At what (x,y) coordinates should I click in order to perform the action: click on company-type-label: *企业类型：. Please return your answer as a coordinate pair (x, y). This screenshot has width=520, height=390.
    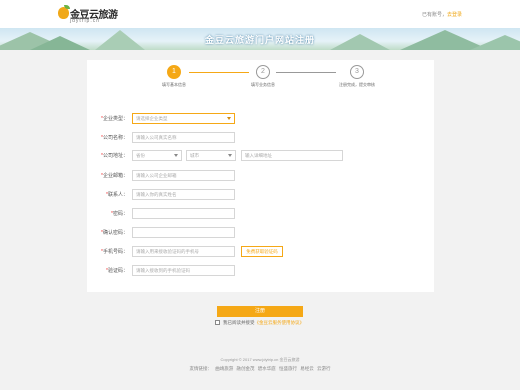
    Looking at the image, I should click on (114, 119).